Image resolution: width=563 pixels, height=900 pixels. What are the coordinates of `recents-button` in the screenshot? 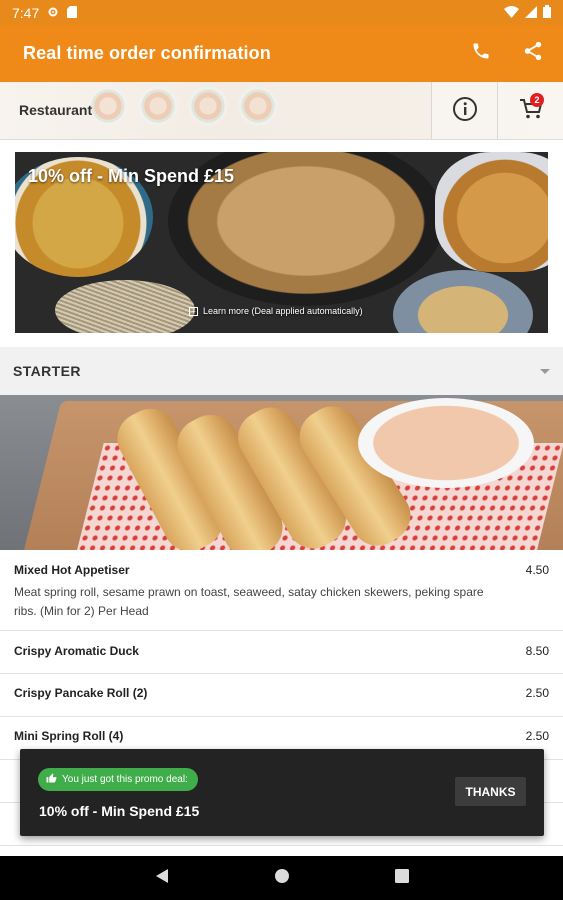 It's located at (402, 878).